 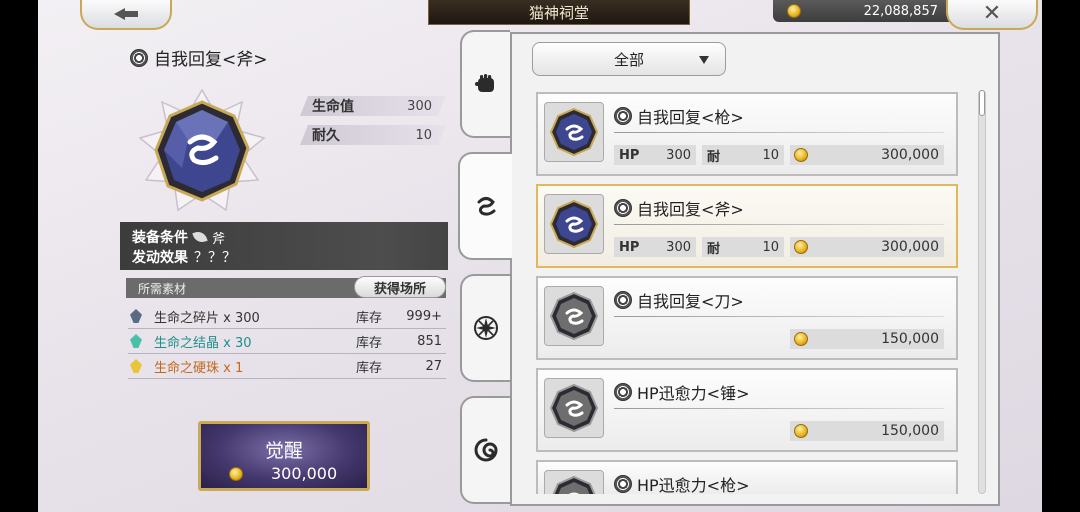 I want to click on skill-card-title: 自我回复<枪>, so click(x=679, y=116).